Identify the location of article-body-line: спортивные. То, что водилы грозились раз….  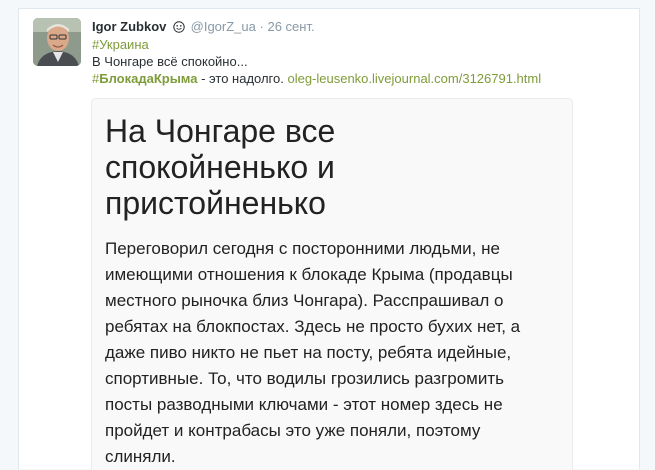
(305, 378).